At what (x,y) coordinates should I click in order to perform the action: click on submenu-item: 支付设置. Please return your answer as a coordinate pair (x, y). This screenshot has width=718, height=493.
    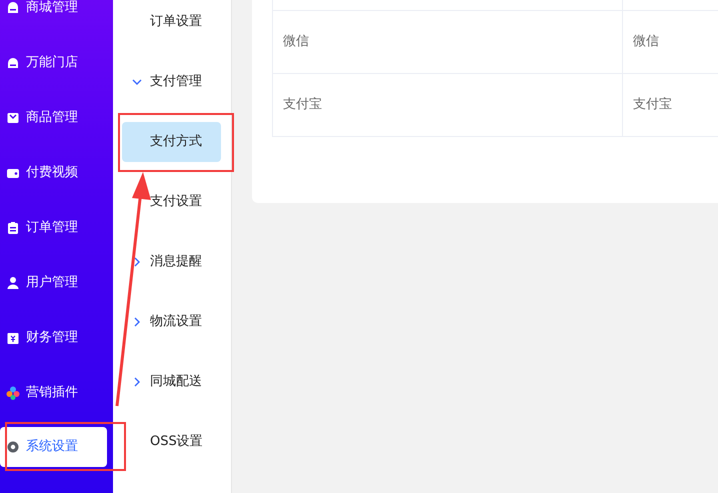
    Looking at the image, I should click on (171, 202).